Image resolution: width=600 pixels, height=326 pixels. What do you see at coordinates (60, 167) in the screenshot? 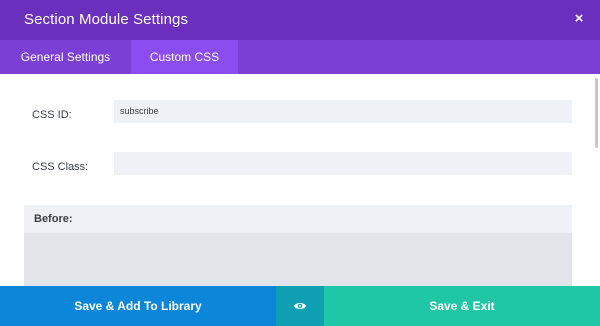
I see `css-class-label: CSS Class:` at bounding box center [60, 167].